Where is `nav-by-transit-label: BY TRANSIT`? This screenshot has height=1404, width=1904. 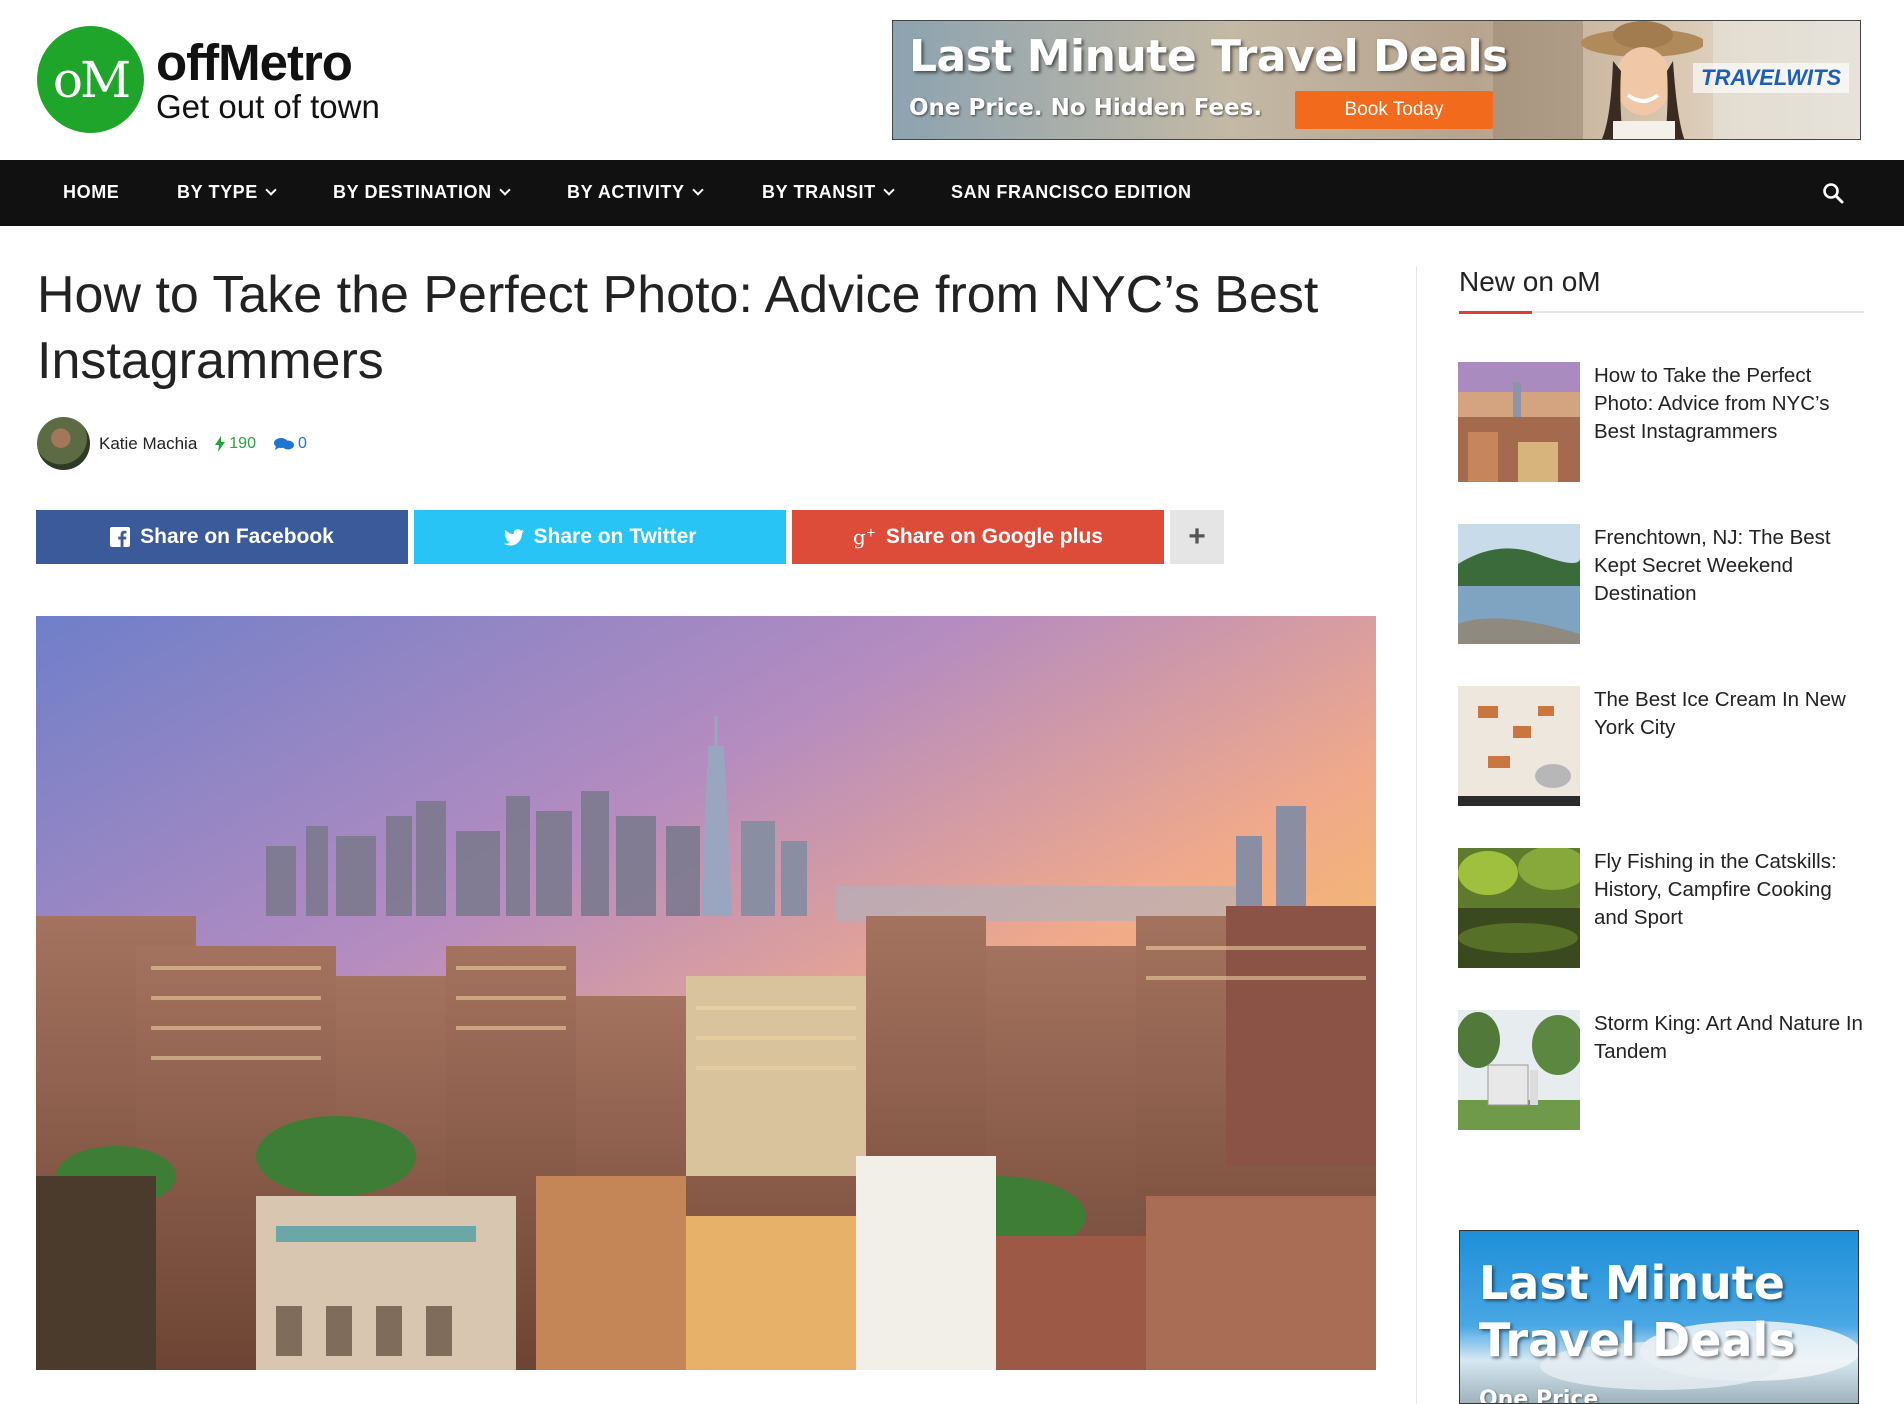
nav-by-transit-label: BY TRANSIT is located at coordinates (819, 192).